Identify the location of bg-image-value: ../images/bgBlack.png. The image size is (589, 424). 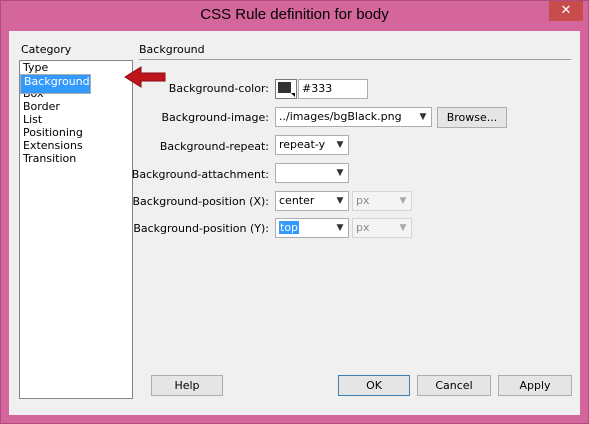
(340, 116).